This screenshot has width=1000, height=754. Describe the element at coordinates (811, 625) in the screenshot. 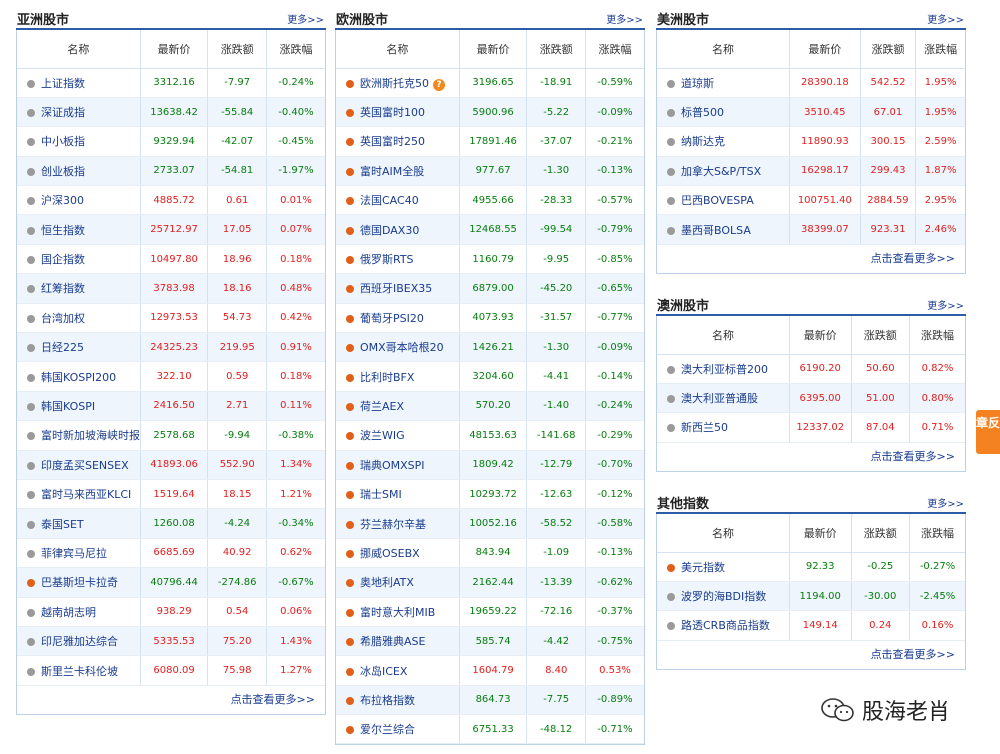

I see `table-row: 路透CRB商品指数 149.14 0.24 0.16%` at that location.